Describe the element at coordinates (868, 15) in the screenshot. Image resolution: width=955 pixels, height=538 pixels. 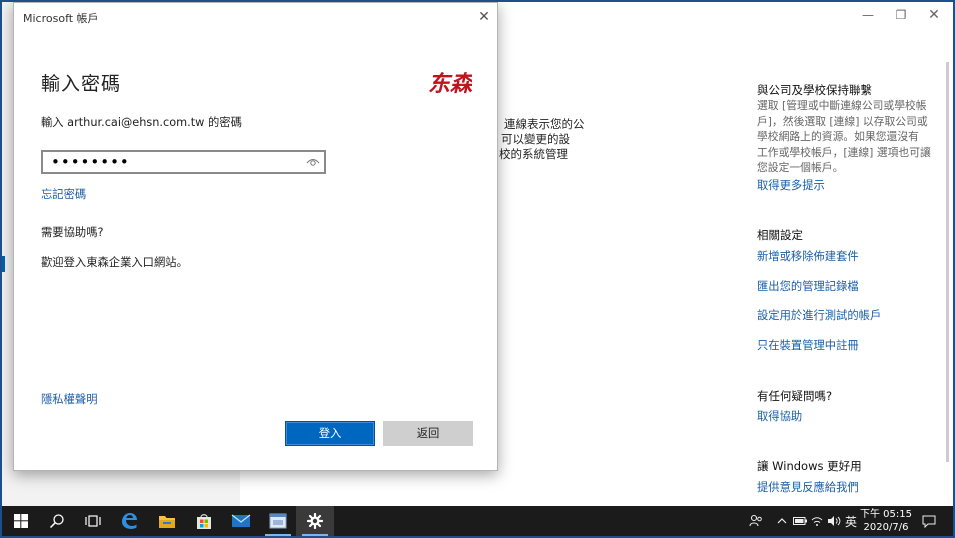
I see `minimize-icon: —` at that location.